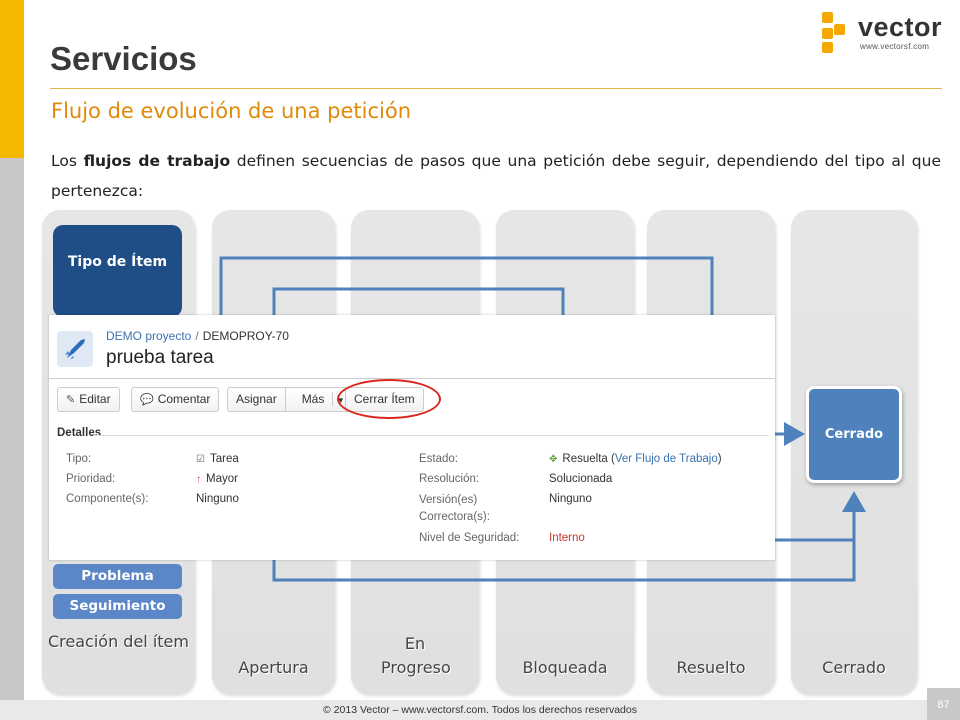  I want to click on breadcrumb: DEMO proyecto / DEMOPROY-70, so click(197, 336).